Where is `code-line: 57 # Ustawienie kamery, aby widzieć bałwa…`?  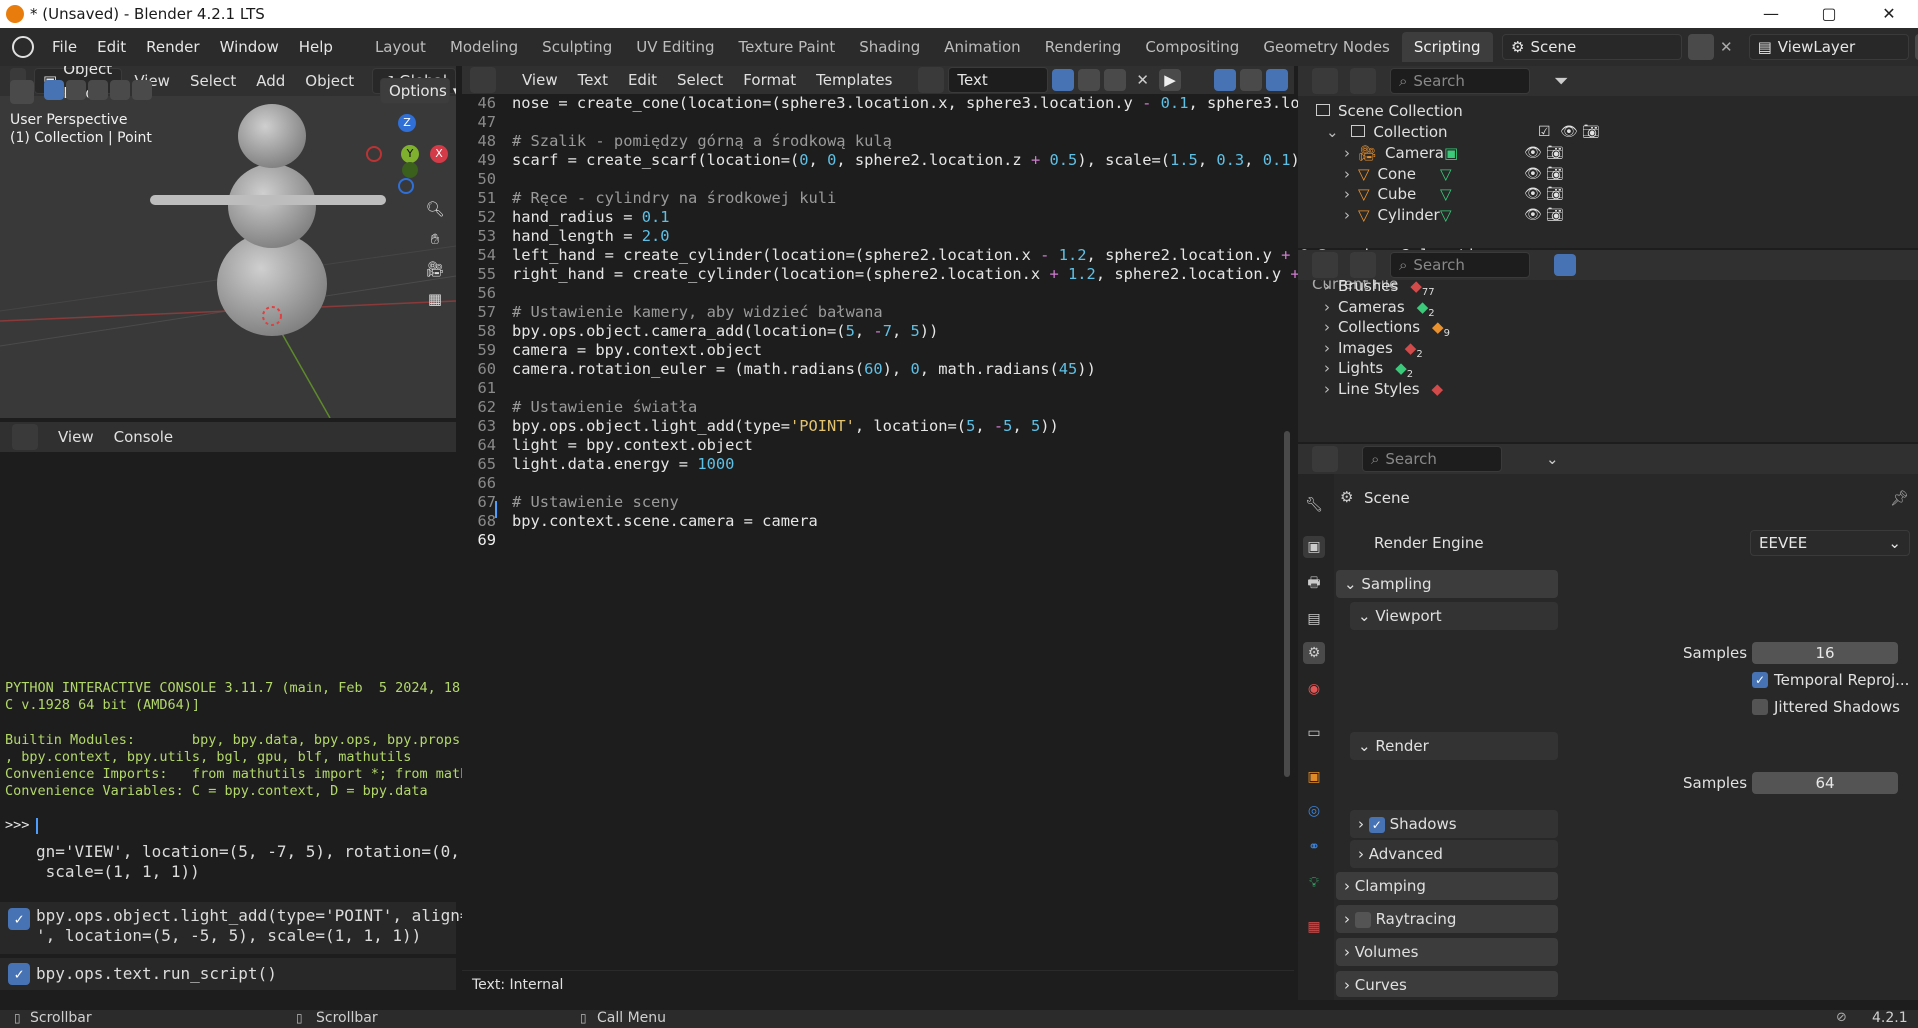
code-line: 57 # Ustawienie kamery, aby widzieć bałwa… is located at coordinates (878, 312).